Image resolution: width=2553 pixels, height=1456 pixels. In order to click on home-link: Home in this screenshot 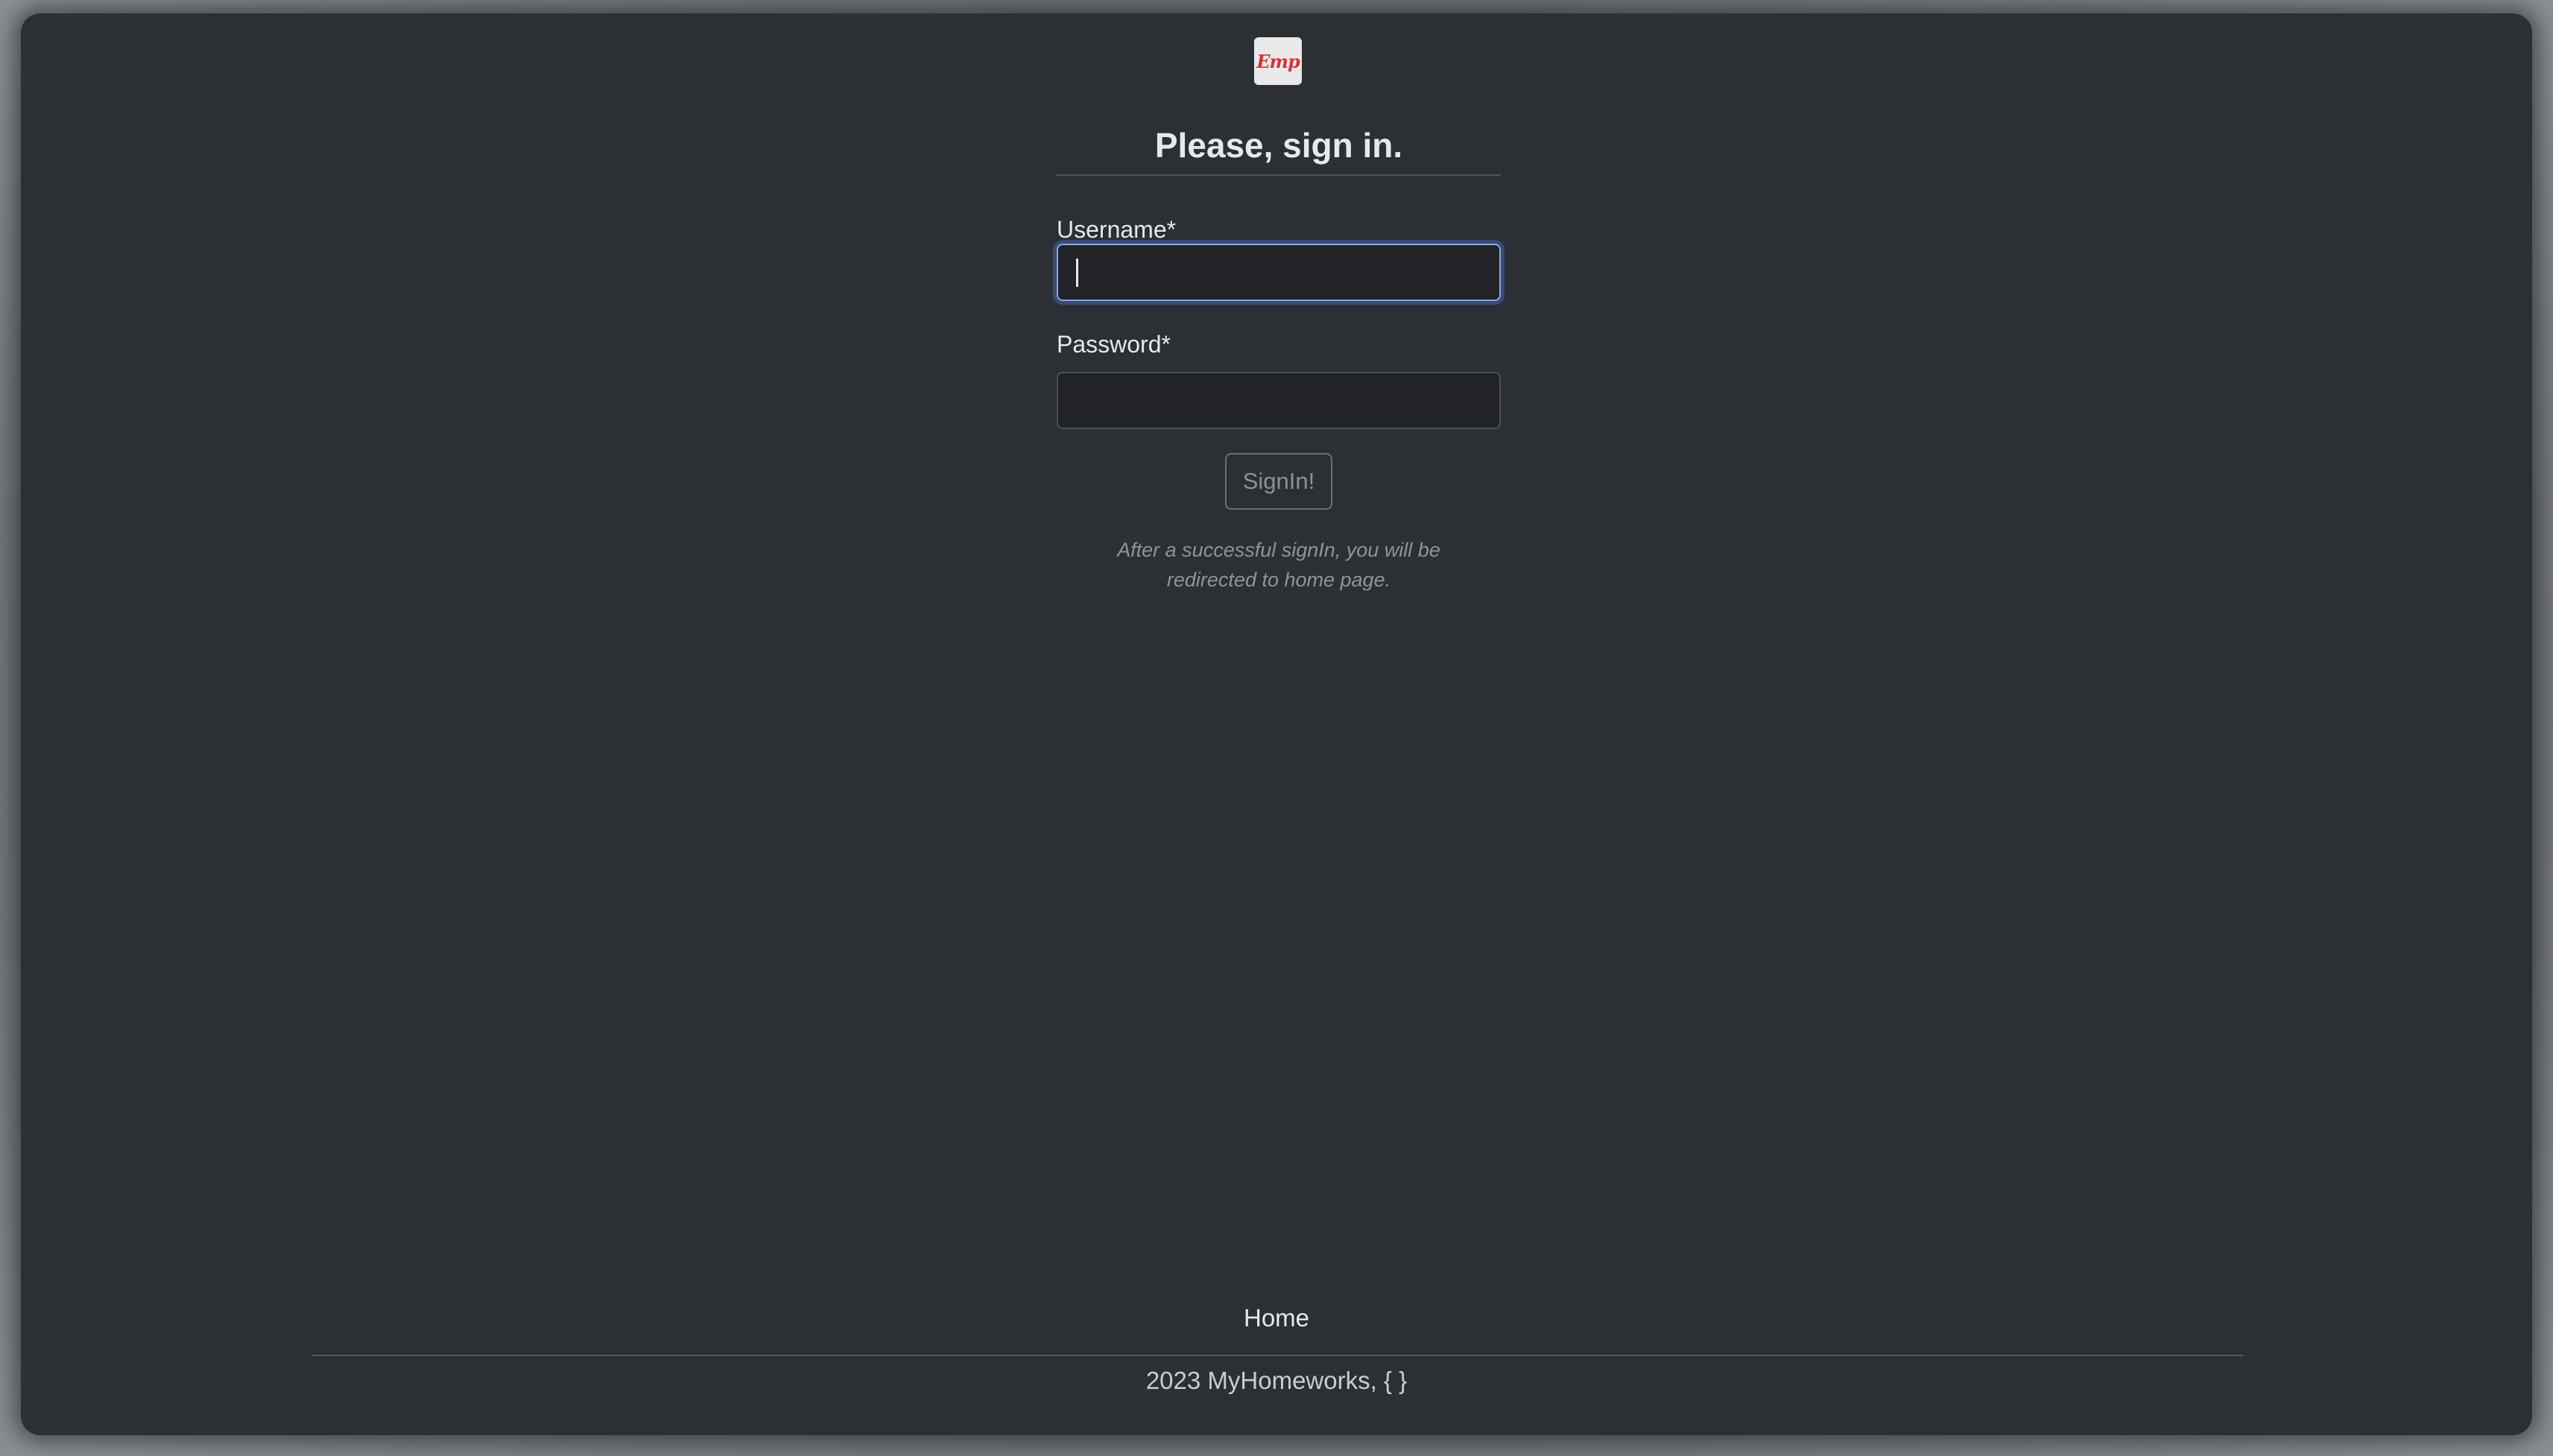, I will do `click(1277, 1318)`.